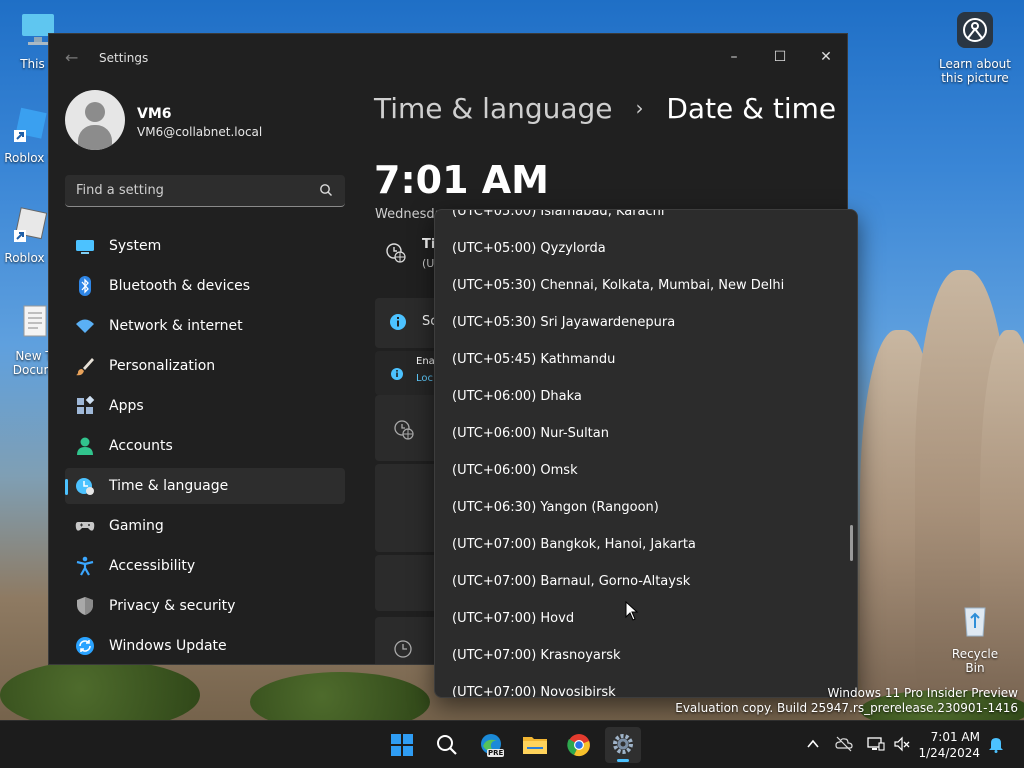 The height and width of the screenshot is (768, 1024). I want to click on sidebar-item-apps: Apps, so click(205, 406).